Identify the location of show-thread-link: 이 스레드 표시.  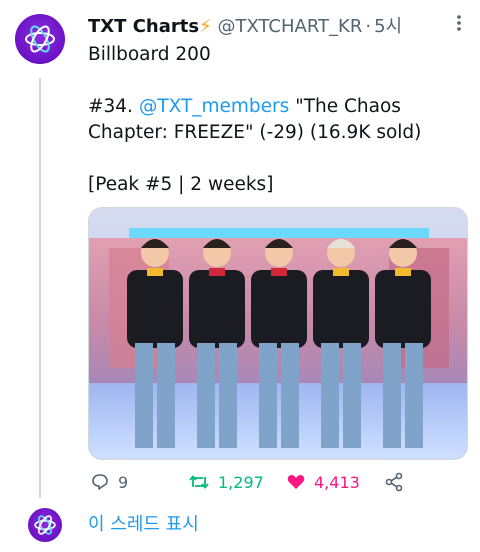
(143, 523).